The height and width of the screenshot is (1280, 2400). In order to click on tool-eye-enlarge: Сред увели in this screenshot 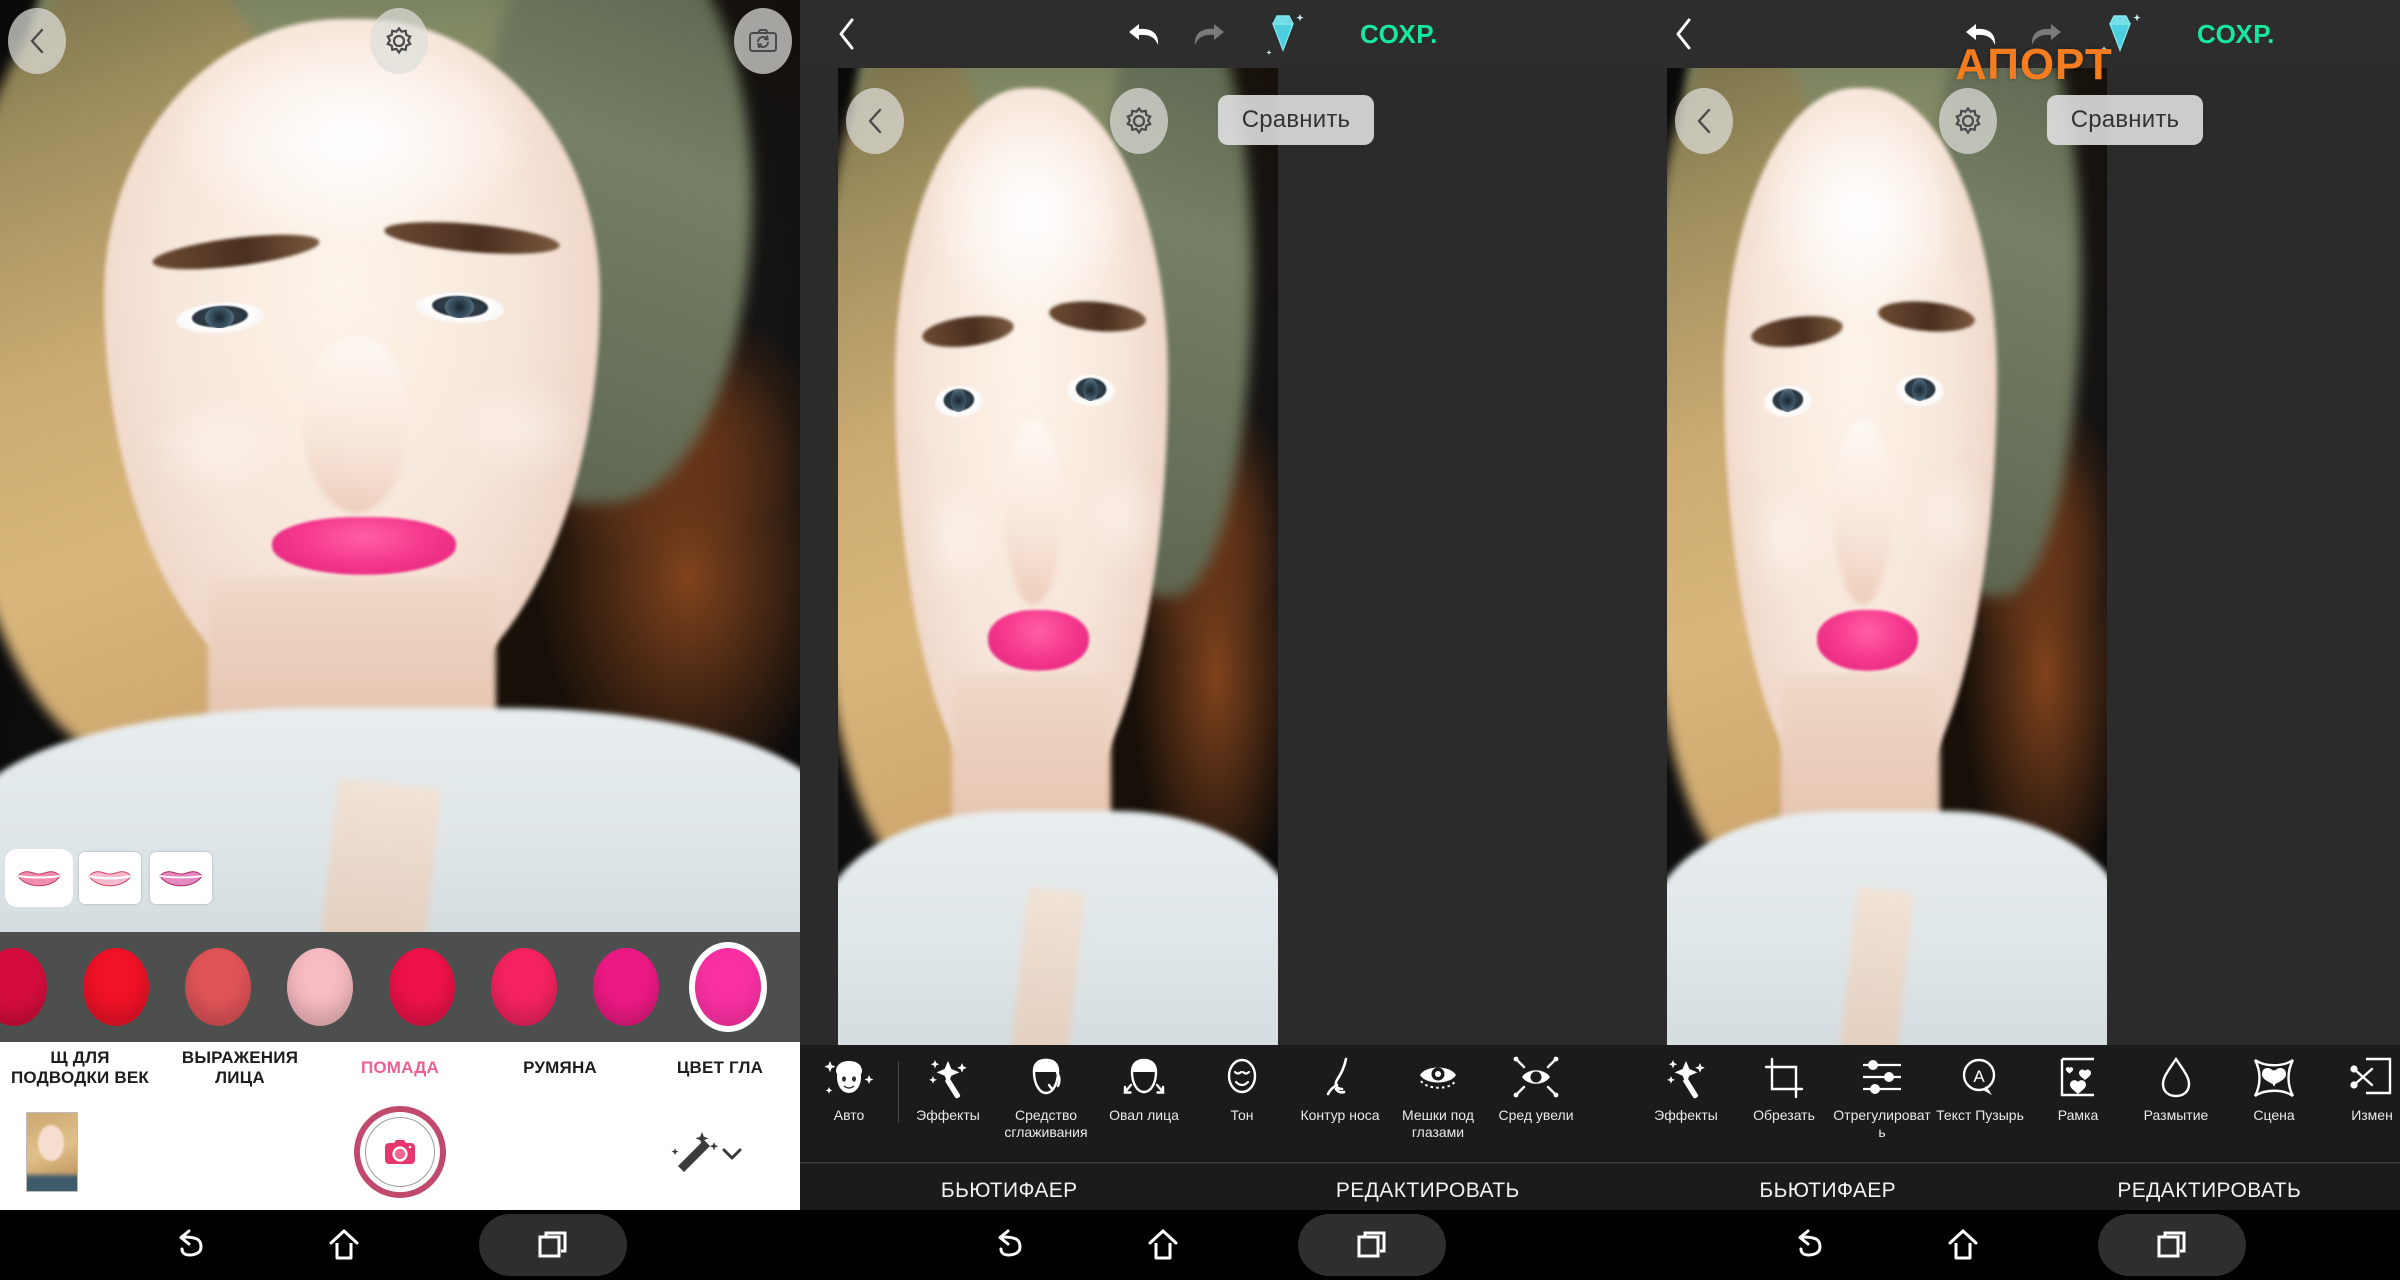, I will do `click(1536, 1084)`.